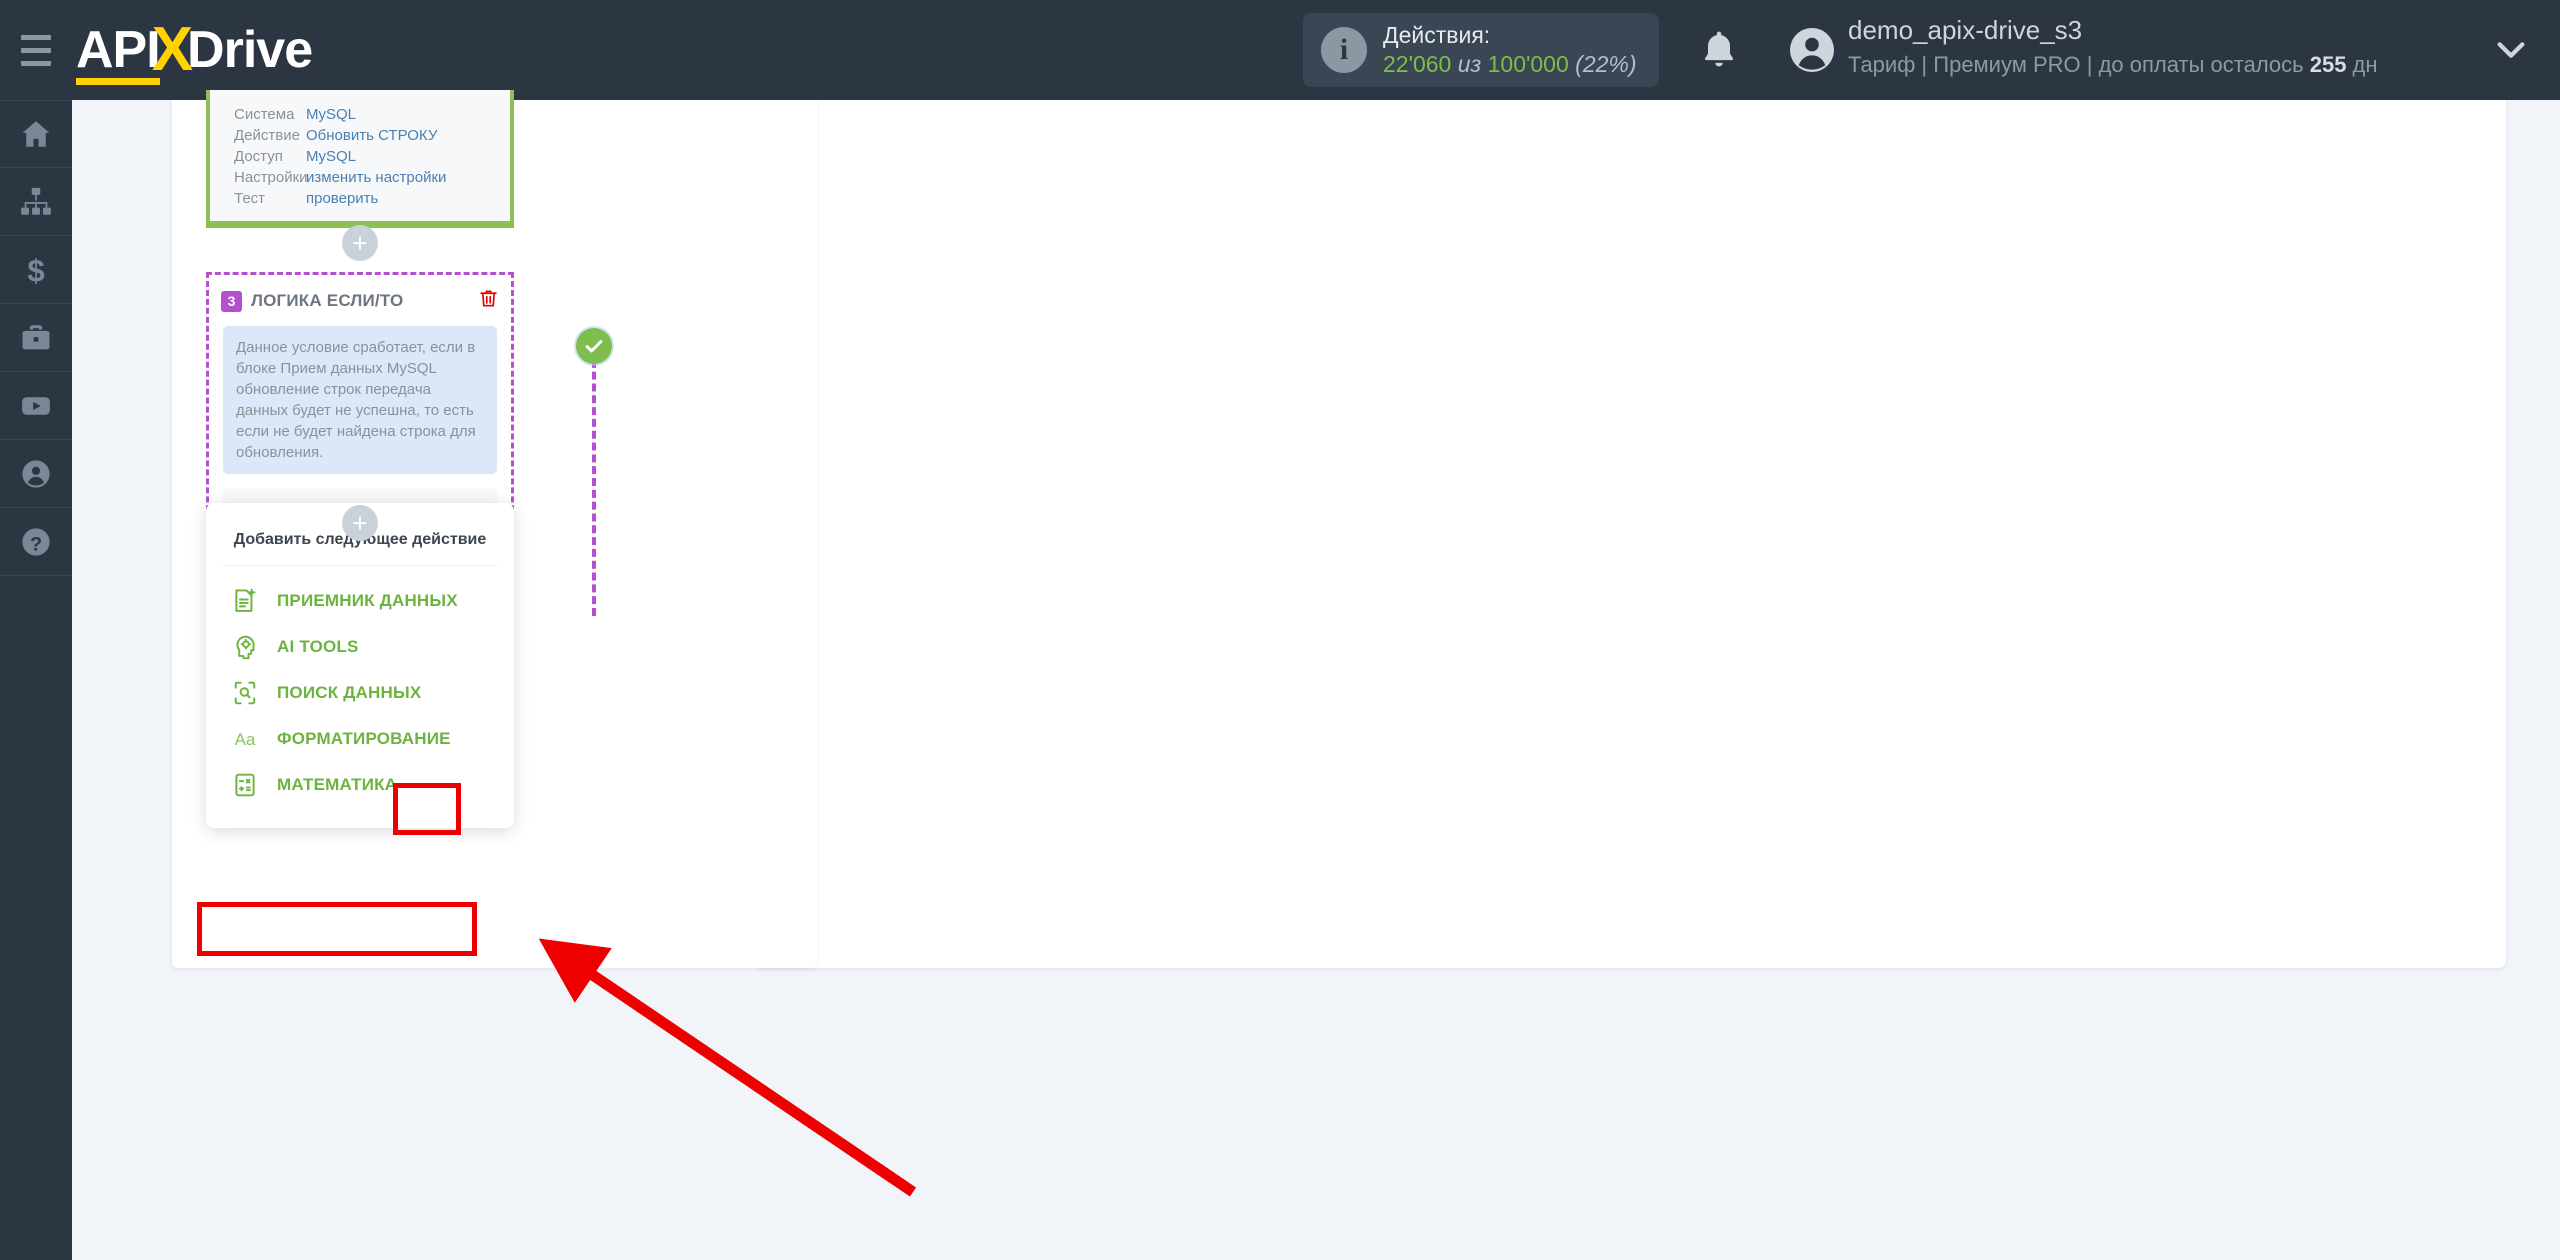 The image size is (2560, 1260). Describe the element at coordinates (245, 601) in the screenshot. I see `document-plus-icon` at that location.